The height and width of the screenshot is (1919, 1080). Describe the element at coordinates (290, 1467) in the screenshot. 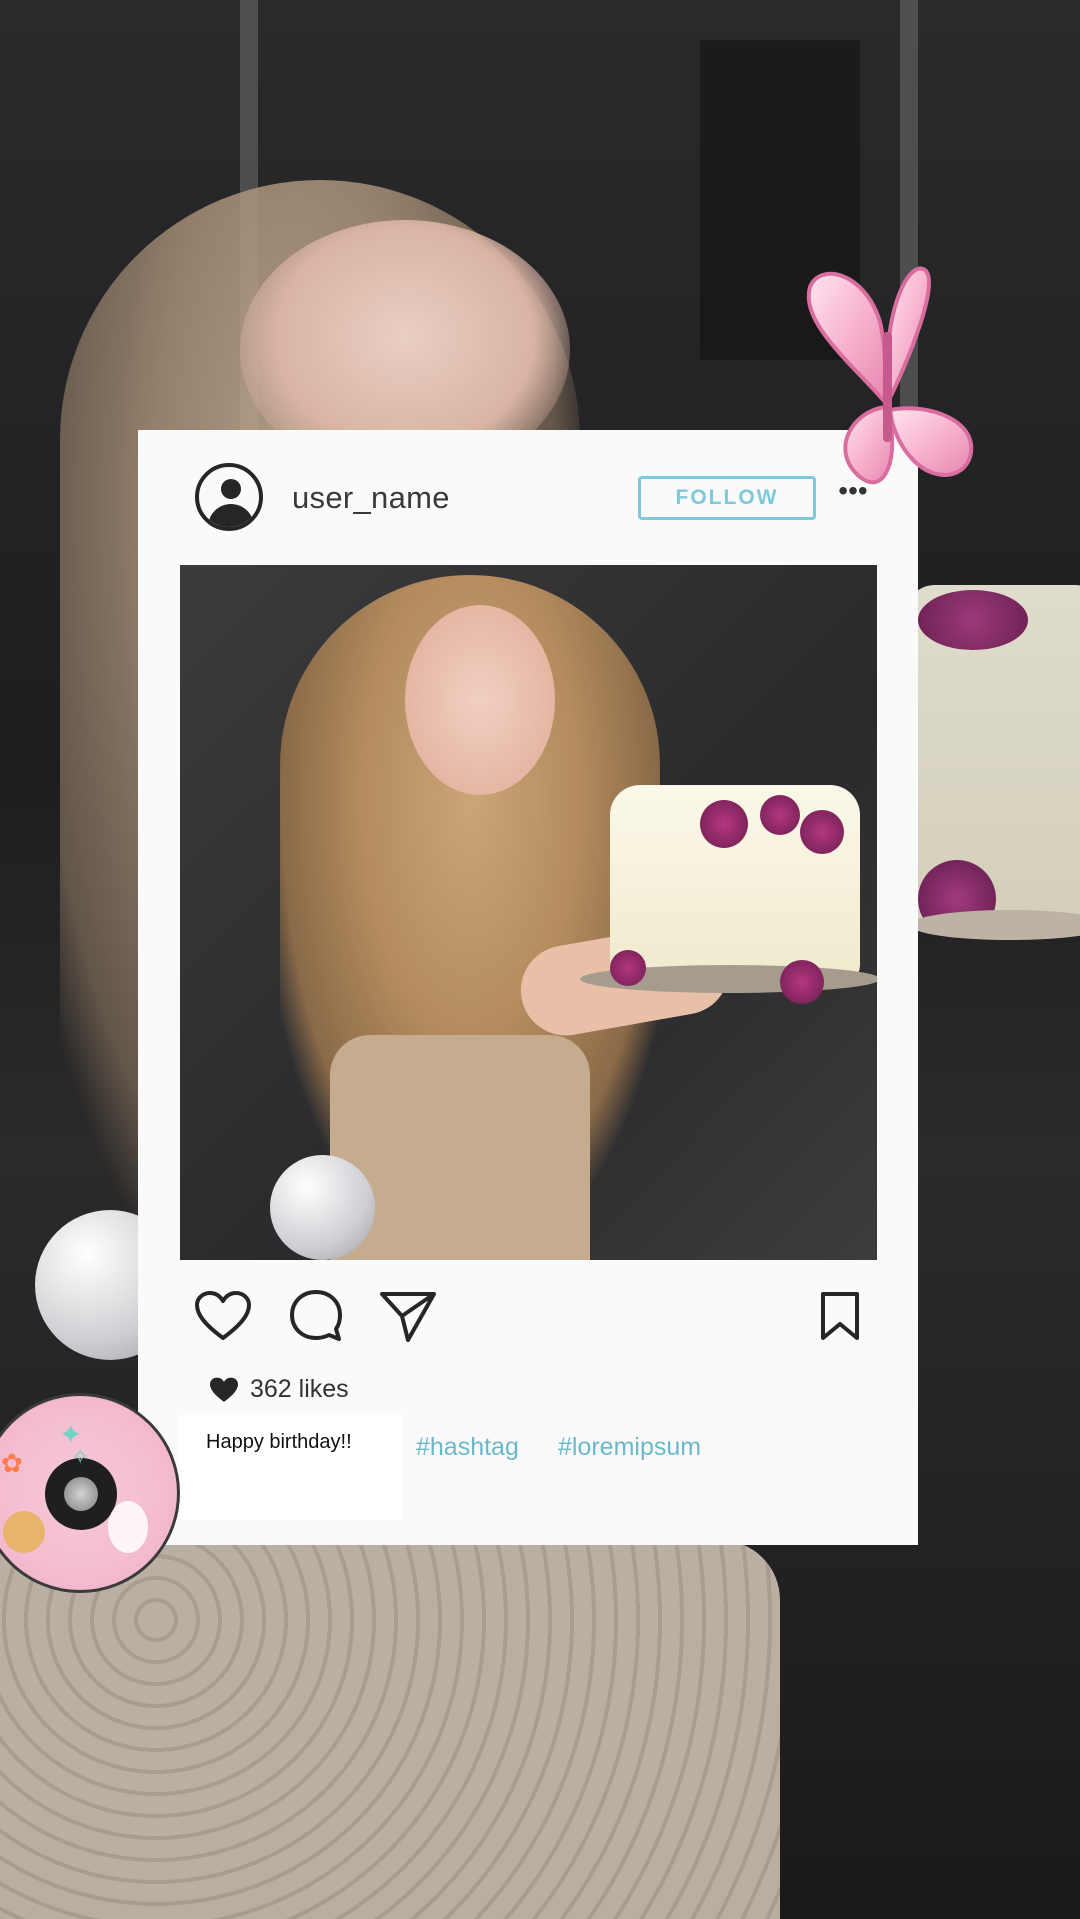

I see `caption-box: Happy birthday!!` at that location.